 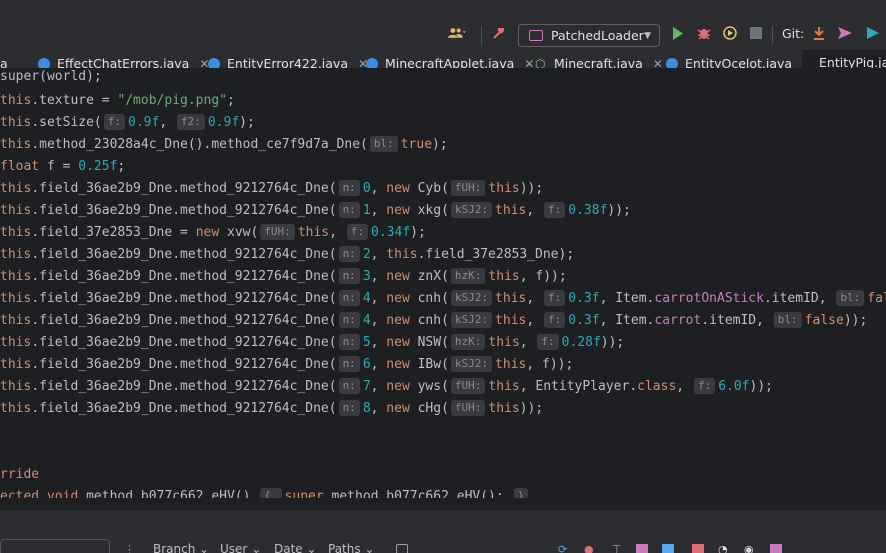 I want to click on settings-icon: ◉, so click(x=750, y=548).